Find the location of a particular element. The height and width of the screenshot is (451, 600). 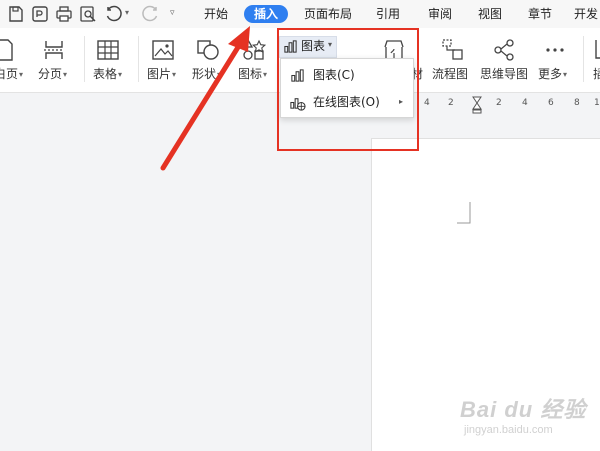

tab-view: 视图 is located at coordinates (490, 14).